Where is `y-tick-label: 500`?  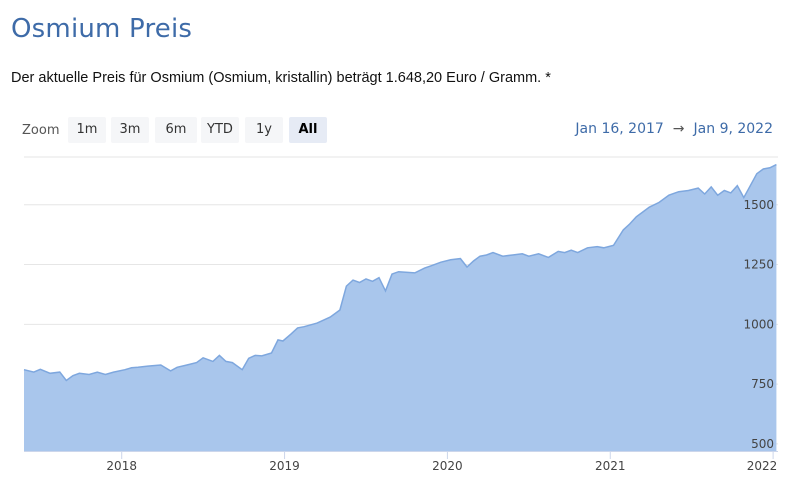
y-tick-label: 500 is located at coordinates (762, 444).